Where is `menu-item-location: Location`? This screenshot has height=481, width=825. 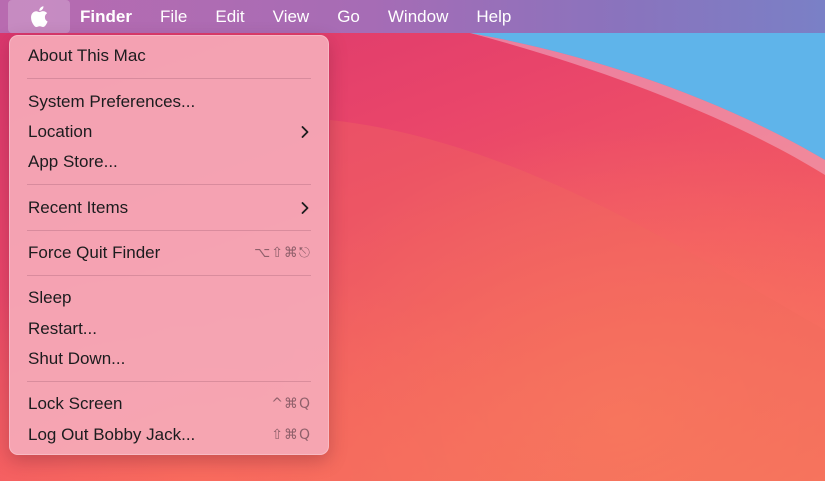 menu-item-location: Location is located at coordinates (169, 132).